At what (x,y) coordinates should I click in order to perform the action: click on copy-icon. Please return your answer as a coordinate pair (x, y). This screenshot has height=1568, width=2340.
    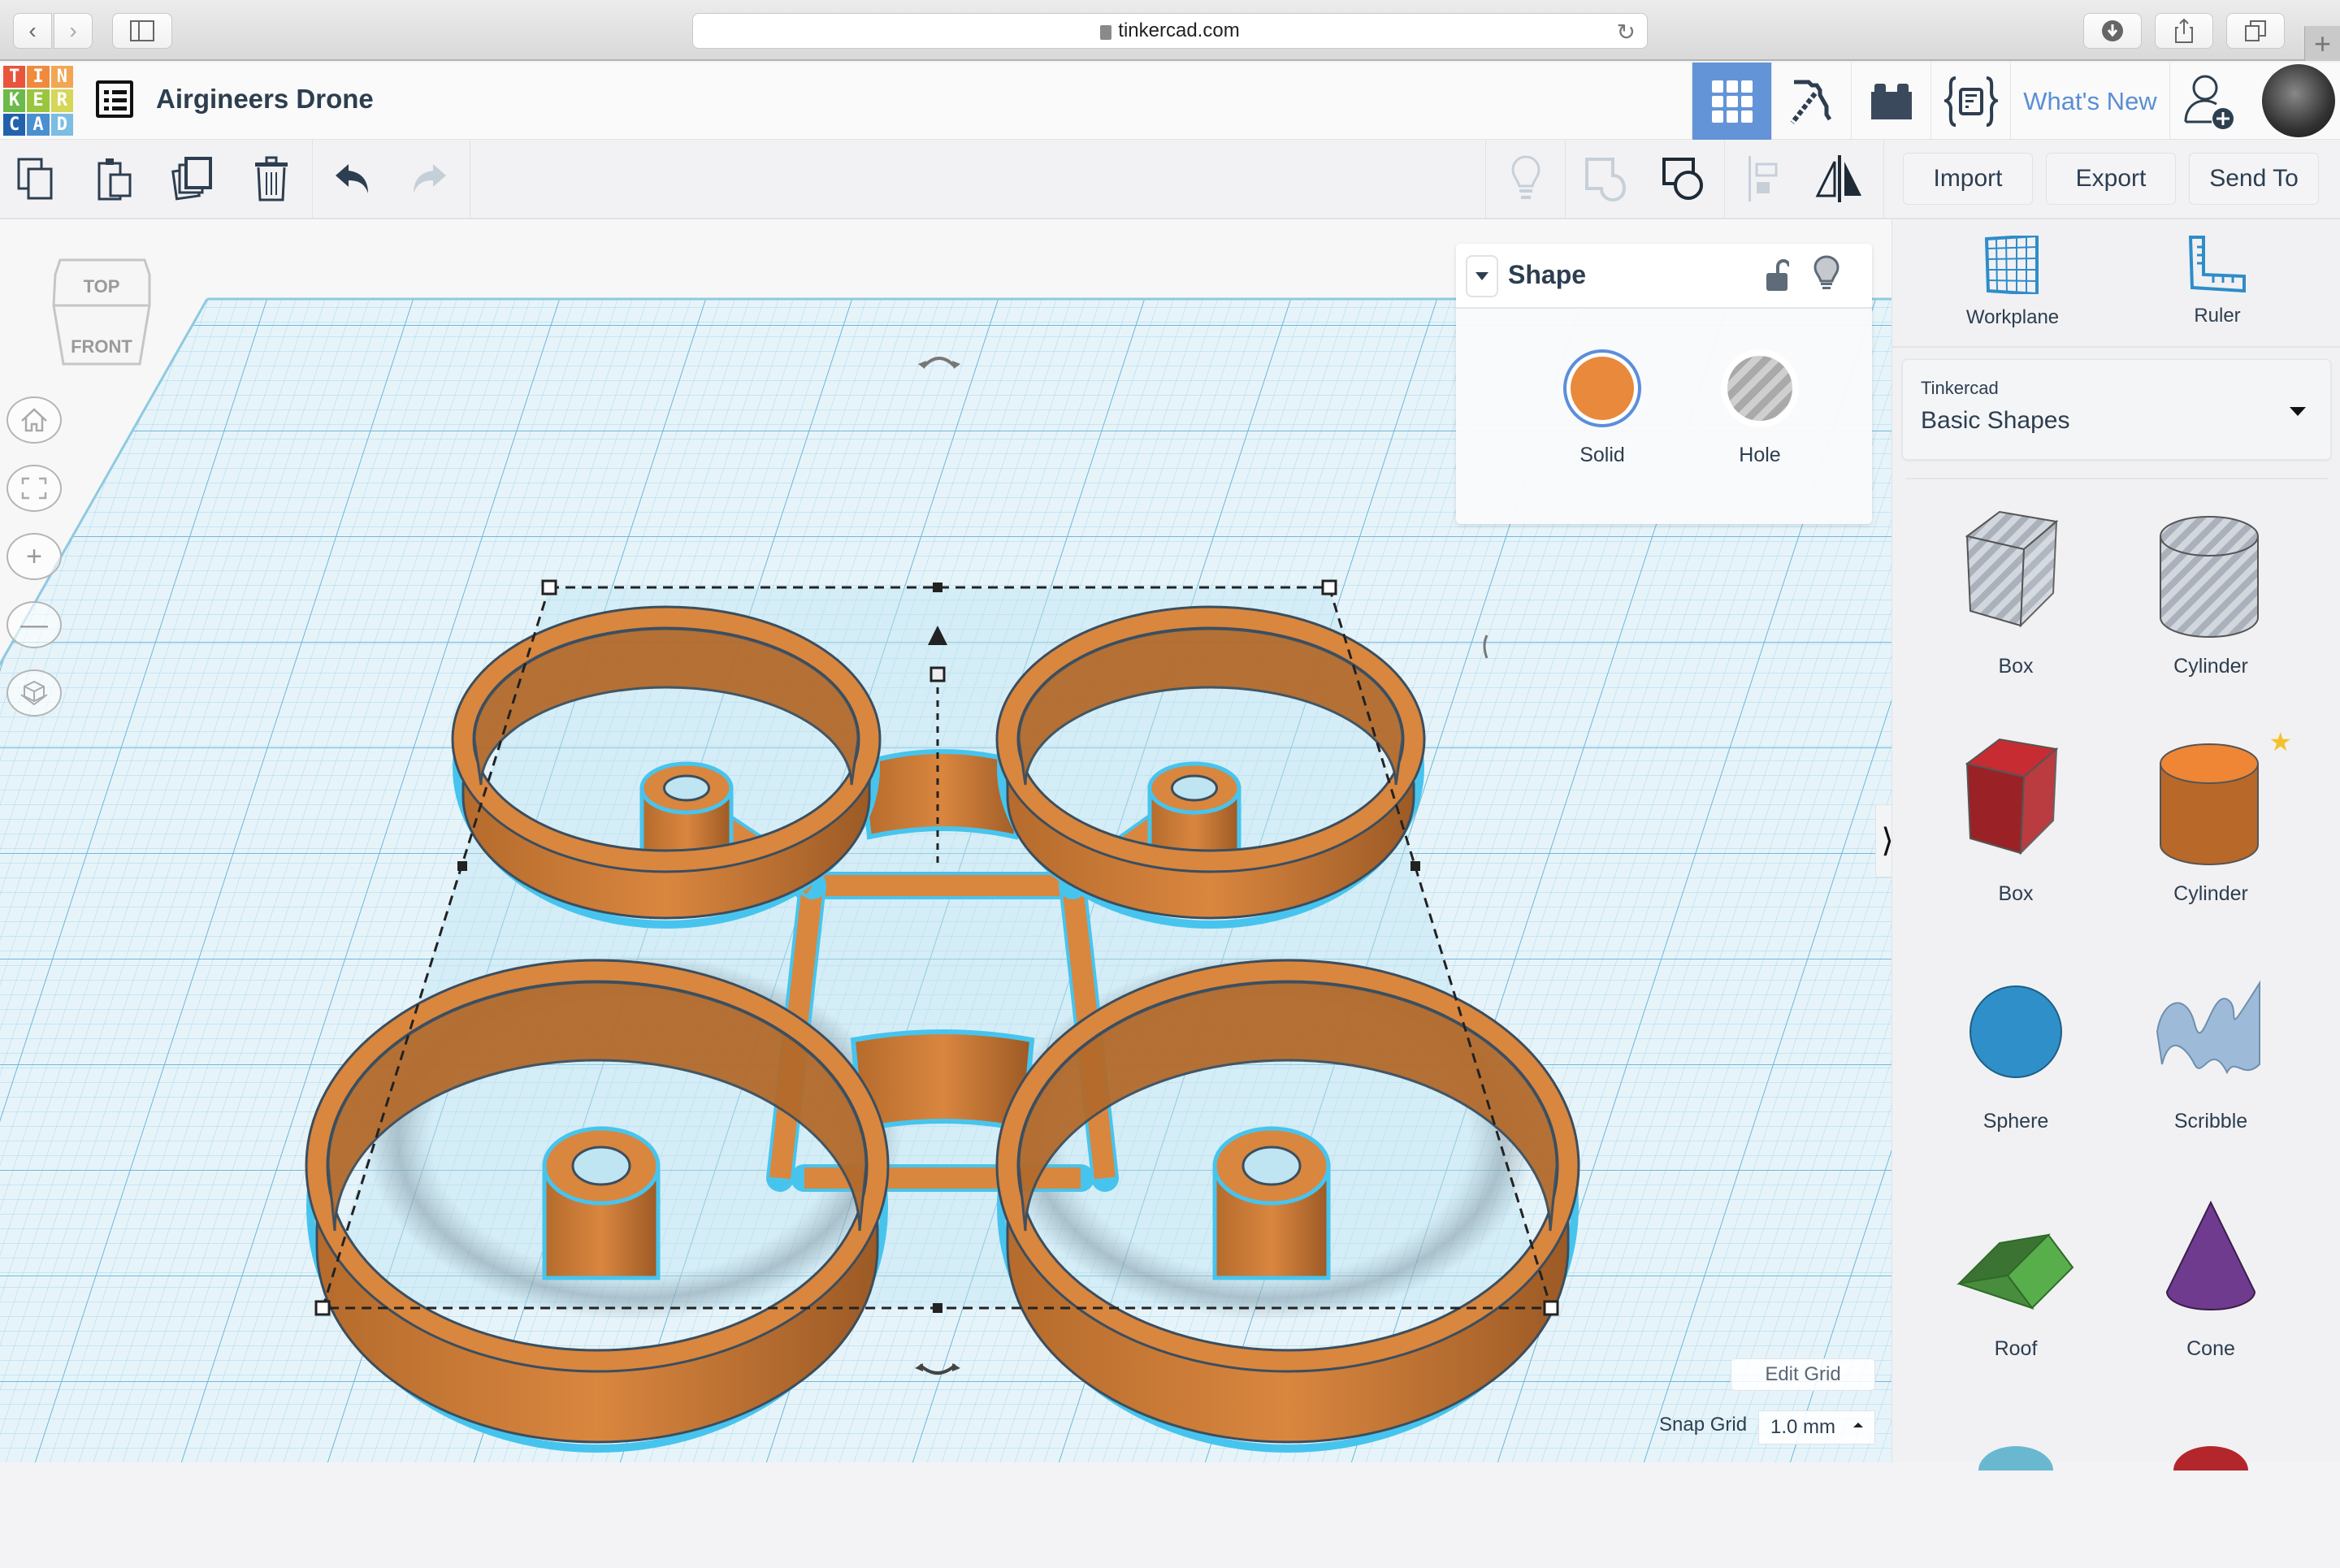
    Looking at the image, I should click on (35, 179).